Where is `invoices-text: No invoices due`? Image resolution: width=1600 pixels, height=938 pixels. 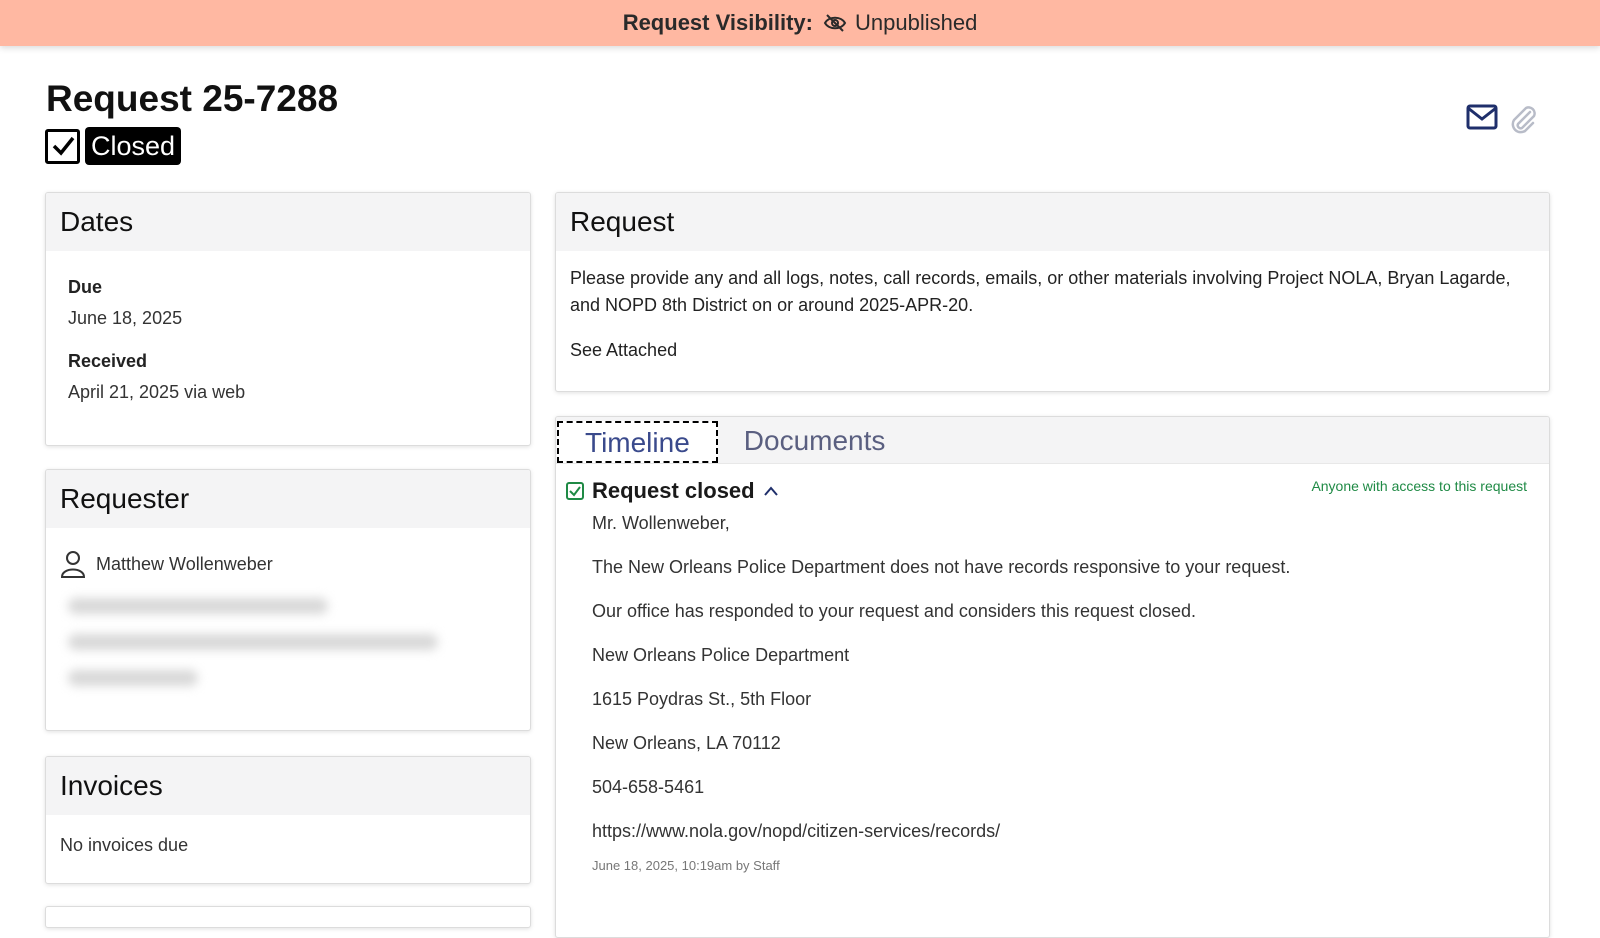 invoices-text: No invoices due is located at coordinates (124, 845).